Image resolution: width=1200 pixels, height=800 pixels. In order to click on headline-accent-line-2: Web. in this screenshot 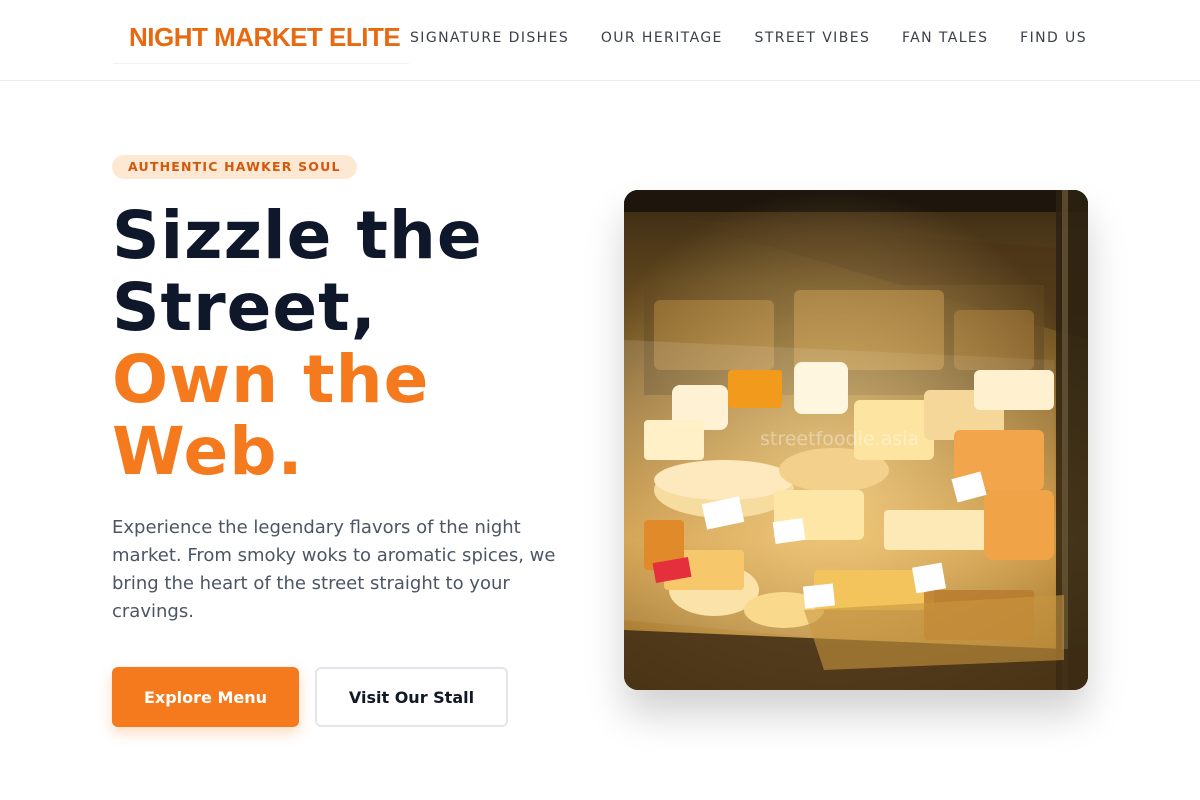, I will do `click(208, 451)`.